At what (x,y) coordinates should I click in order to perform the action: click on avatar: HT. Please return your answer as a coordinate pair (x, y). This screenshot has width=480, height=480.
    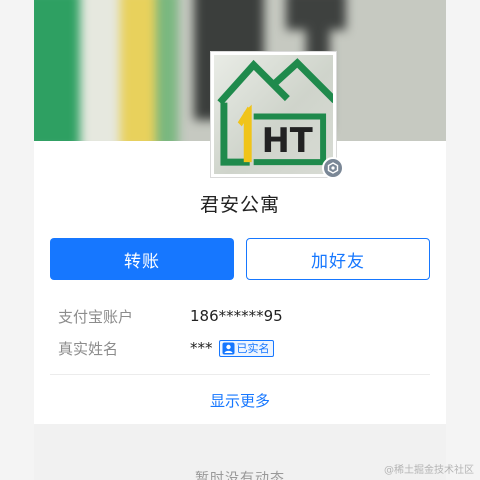
    Looking at the image, I should click on (273, 114).